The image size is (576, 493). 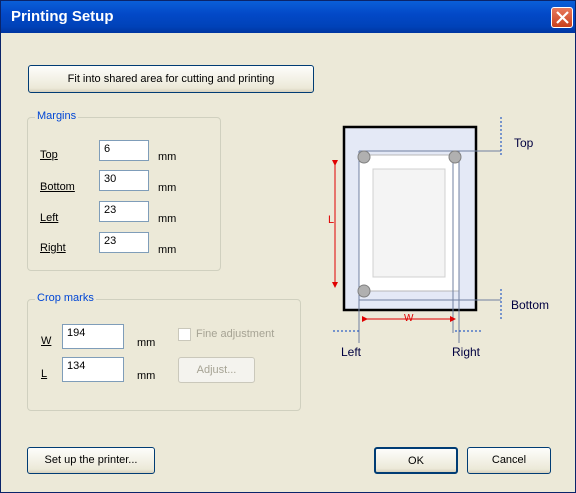 I want to click on diagram-bottom-label: Bottom, so click(x=530, y=305).